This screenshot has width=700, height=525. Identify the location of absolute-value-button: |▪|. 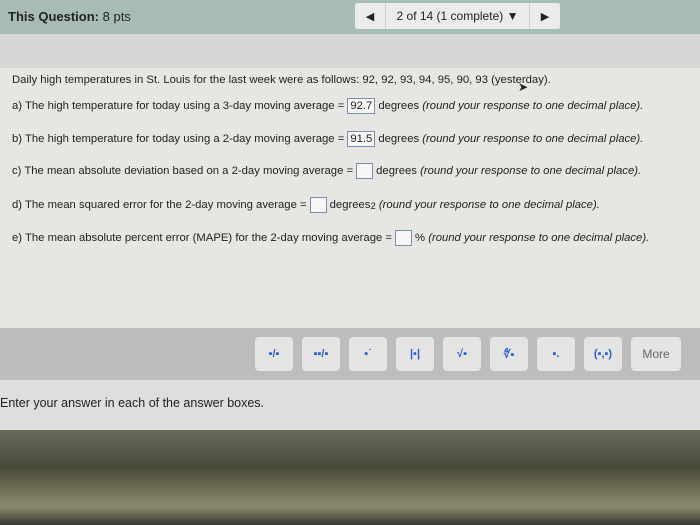
(415, 354).